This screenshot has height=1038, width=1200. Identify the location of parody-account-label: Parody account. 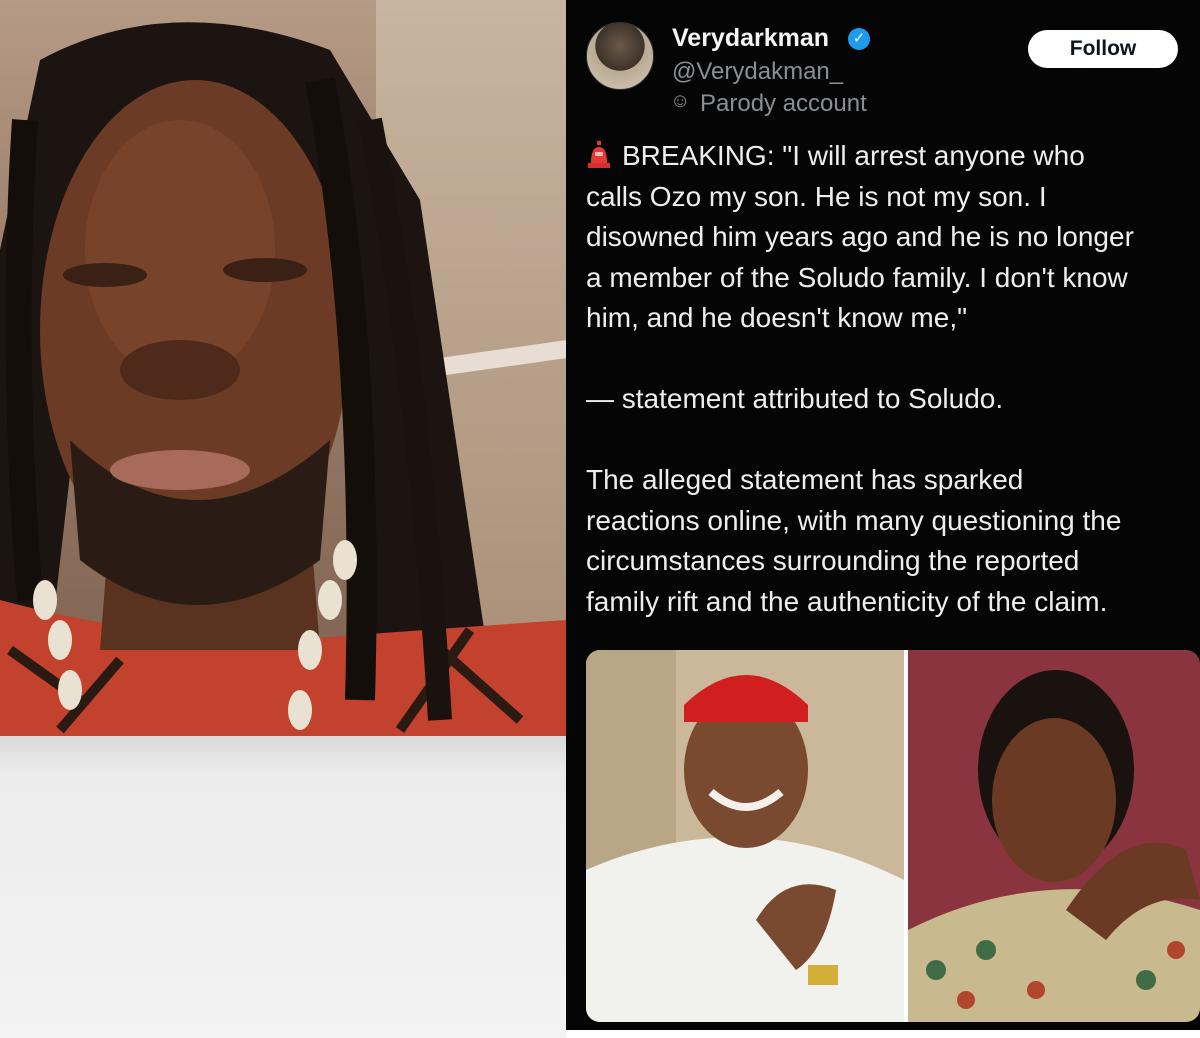
(783, 103).